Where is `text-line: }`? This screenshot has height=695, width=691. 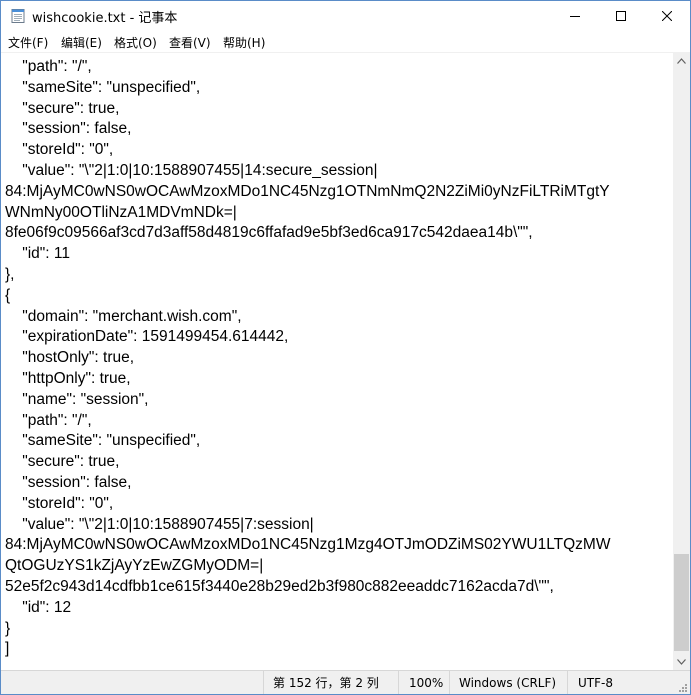
text-line: } is located at coordinates (8, 628).